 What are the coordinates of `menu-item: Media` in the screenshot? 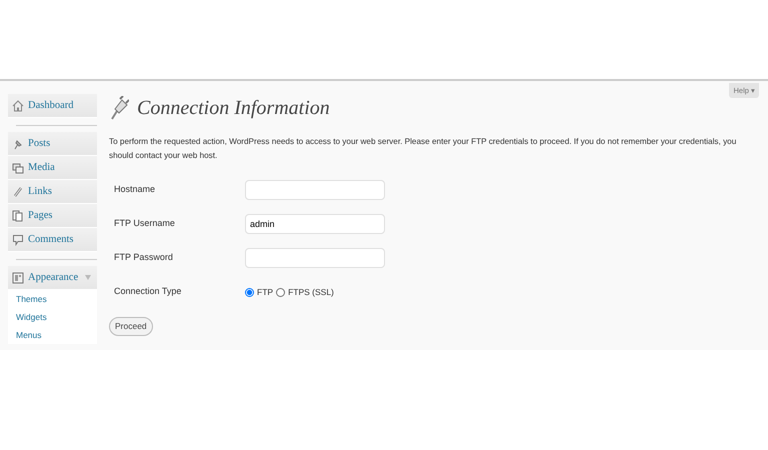 It's located at (52, 168).